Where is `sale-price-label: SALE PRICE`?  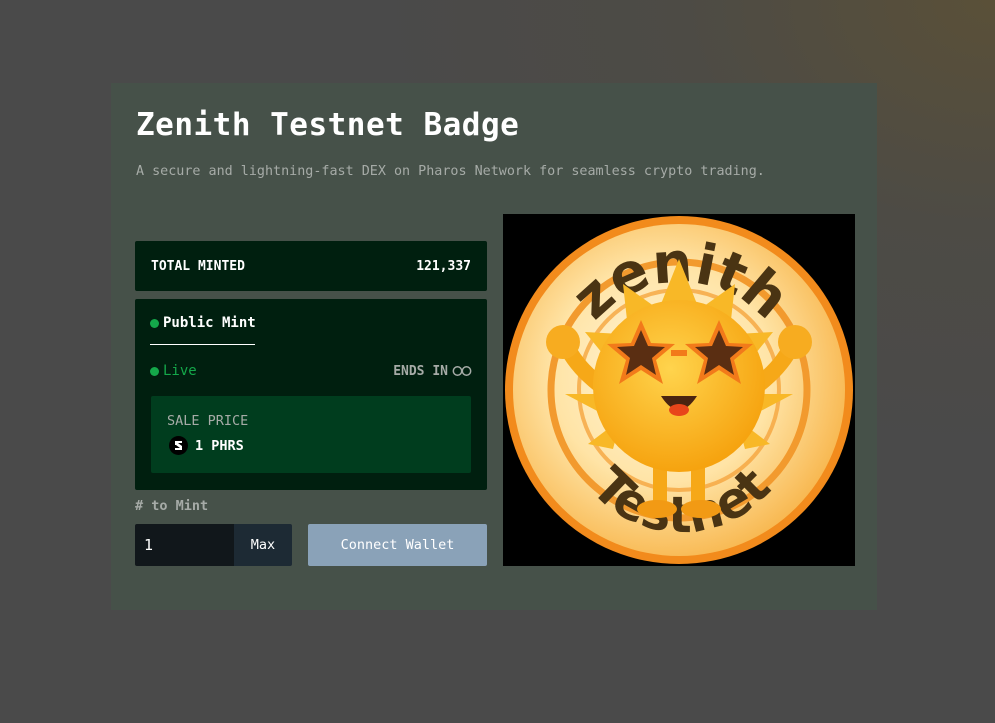 sale-price-label: SALE PRICE is located at coordinates (208, 421).